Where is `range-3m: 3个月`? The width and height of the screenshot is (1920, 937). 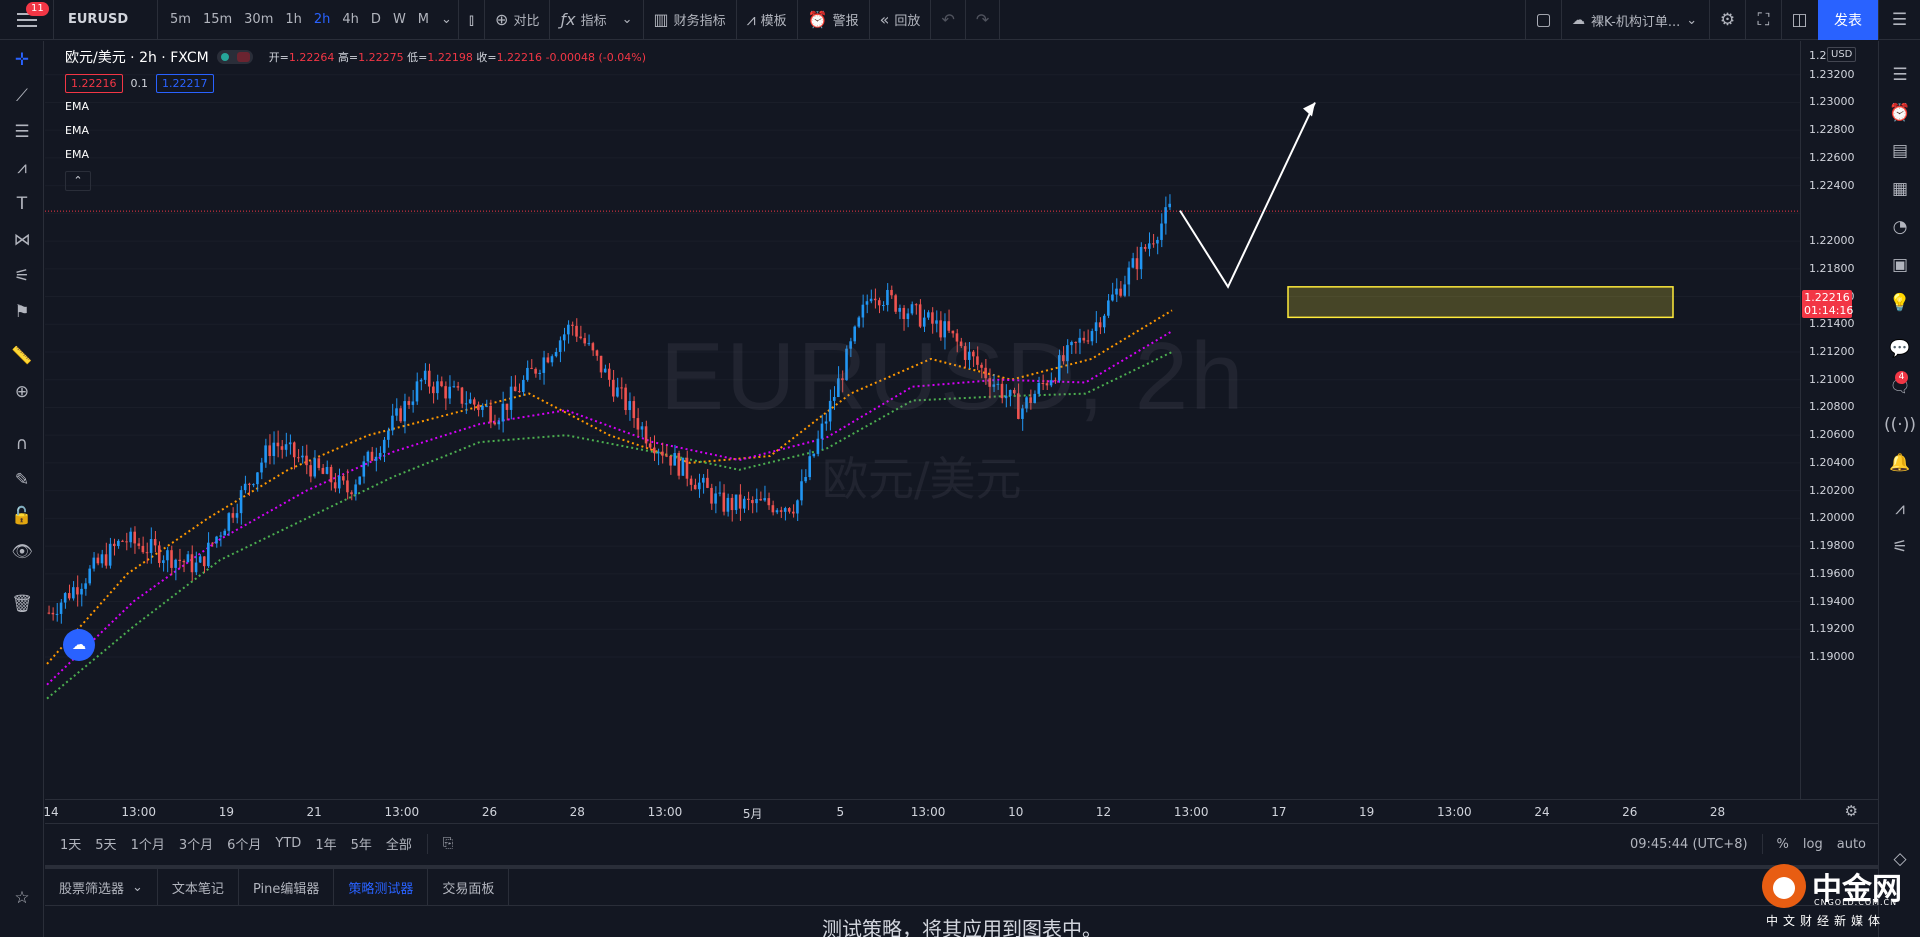 range-3m: 3个月 is located at coordinates (196, 843).